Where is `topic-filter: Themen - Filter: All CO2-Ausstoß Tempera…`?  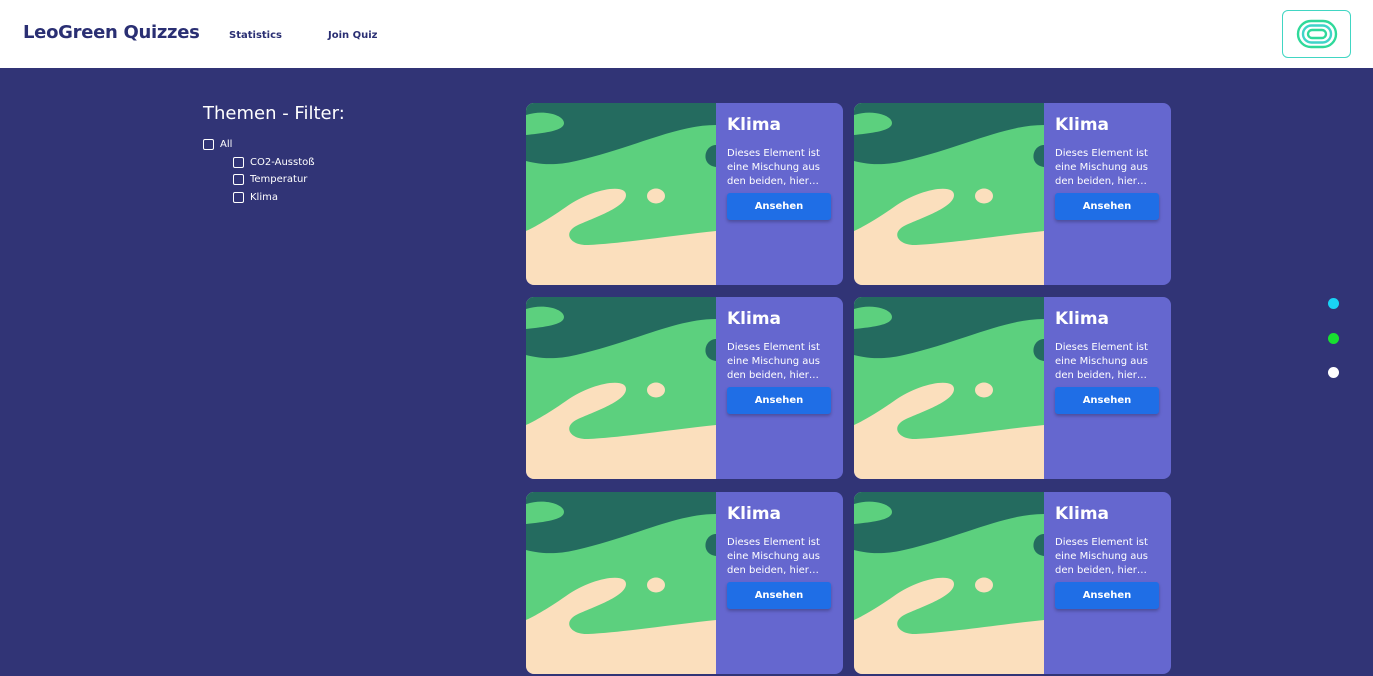 topic-filter: Themen - Filter: All CO2-Ausstoß Tempera… is located at coordinates (333, 154).